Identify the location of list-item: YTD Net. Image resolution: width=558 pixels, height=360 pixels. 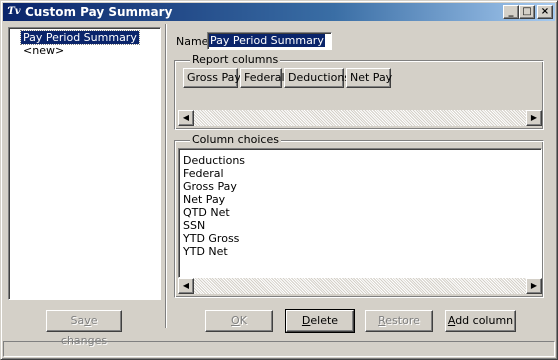
(205, 251).